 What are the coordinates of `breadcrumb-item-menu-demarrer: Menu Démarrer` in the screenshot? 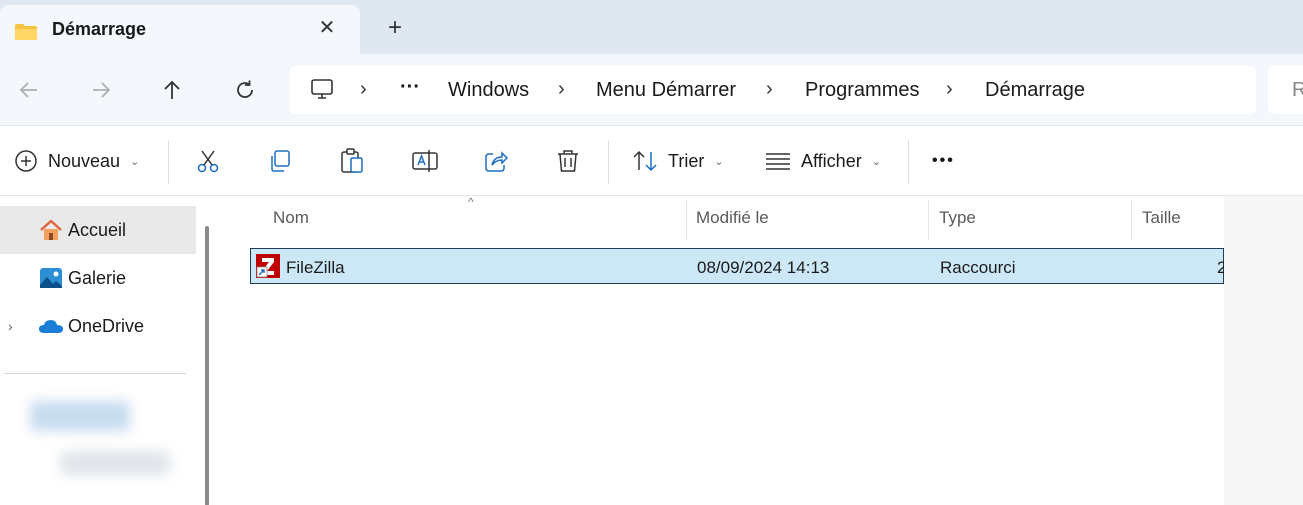 It's located at (666, 90).